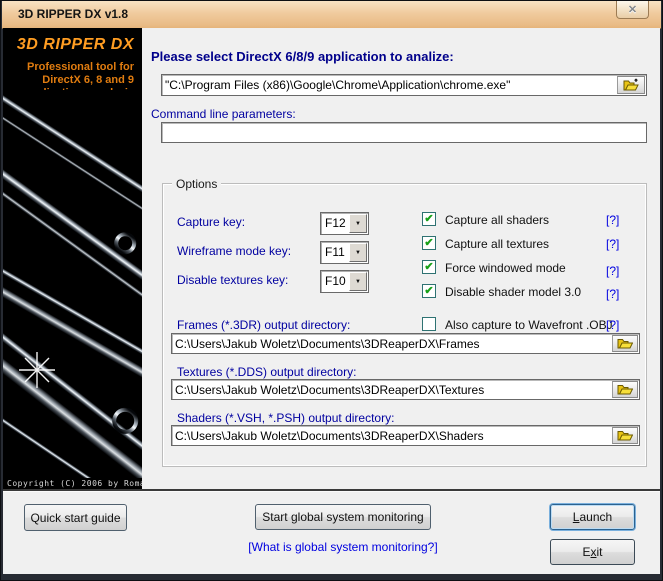  I want to click on browse-shaders-button, so click(625, 435).